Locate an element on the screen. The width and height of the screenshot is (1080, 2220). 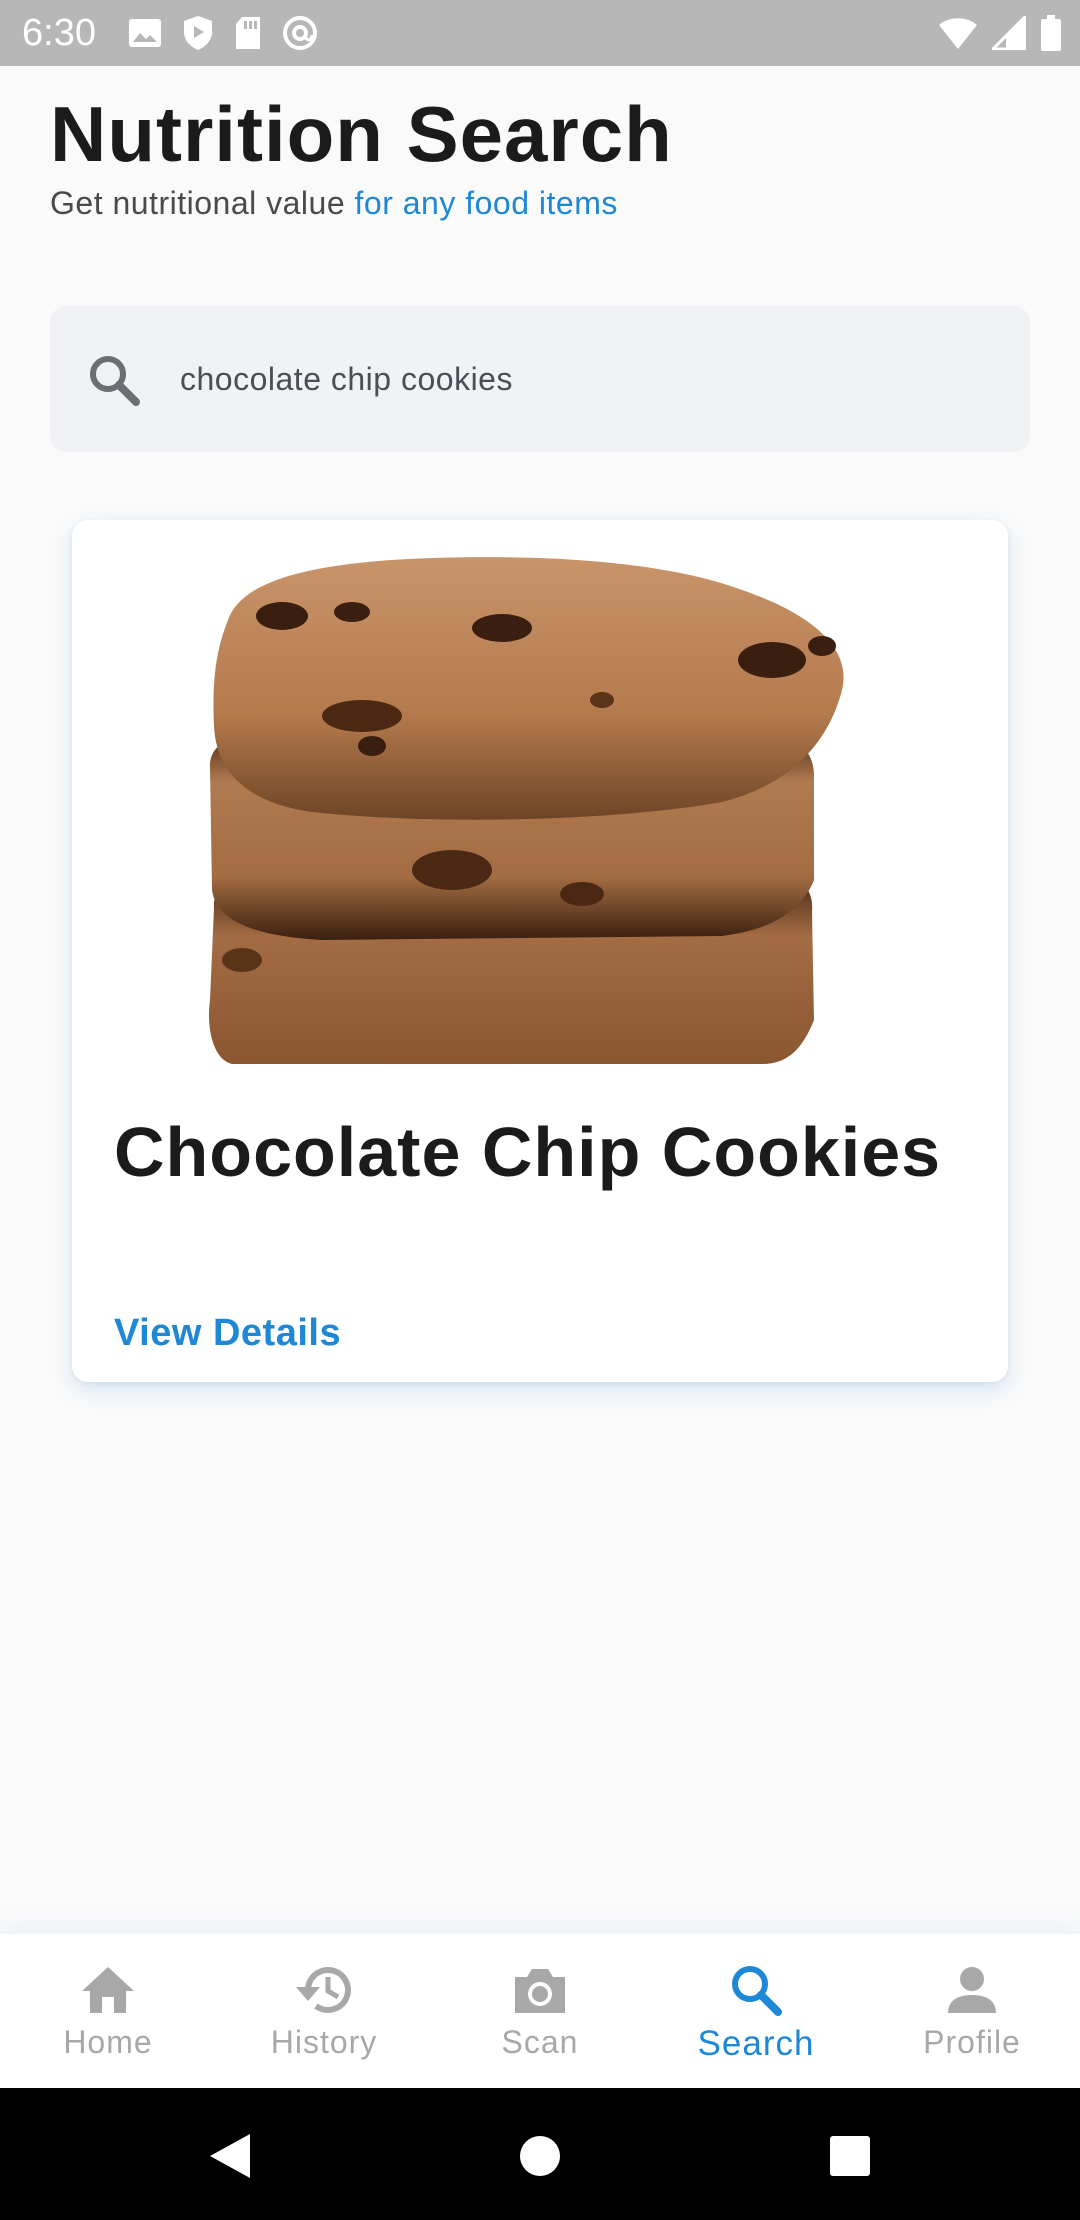
status-right-icons is located at coordinates (1000, 33).